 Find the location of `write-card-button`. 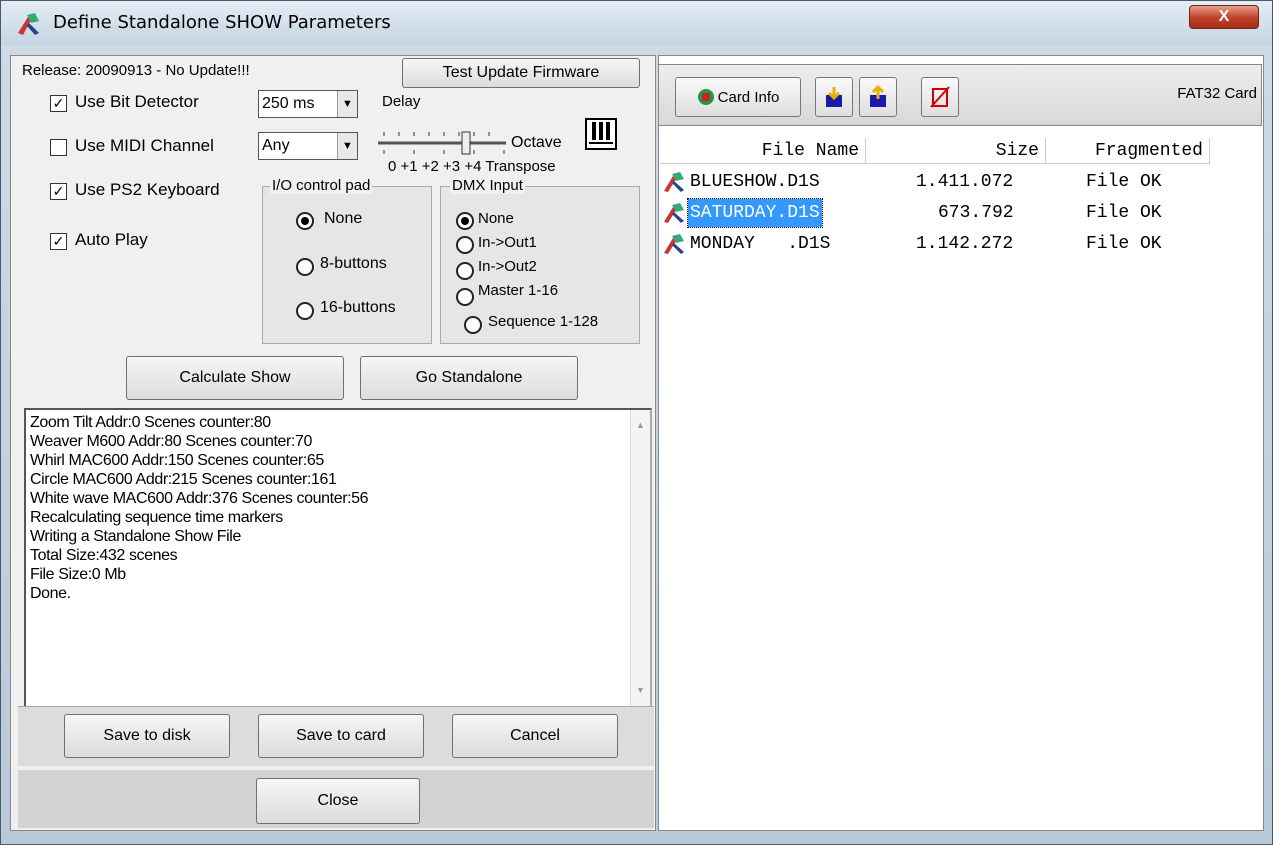

write-card-button is located at coordinates (878, 97).